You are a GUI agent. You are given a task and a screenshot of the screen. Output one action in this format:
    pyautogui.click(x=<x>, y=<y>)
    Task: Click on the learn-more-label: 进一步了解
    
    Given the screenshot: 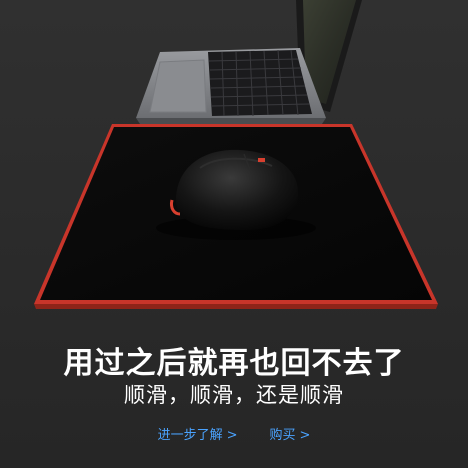 What is the action you would take?
    pyautogui.click(x=190, y=435)
    